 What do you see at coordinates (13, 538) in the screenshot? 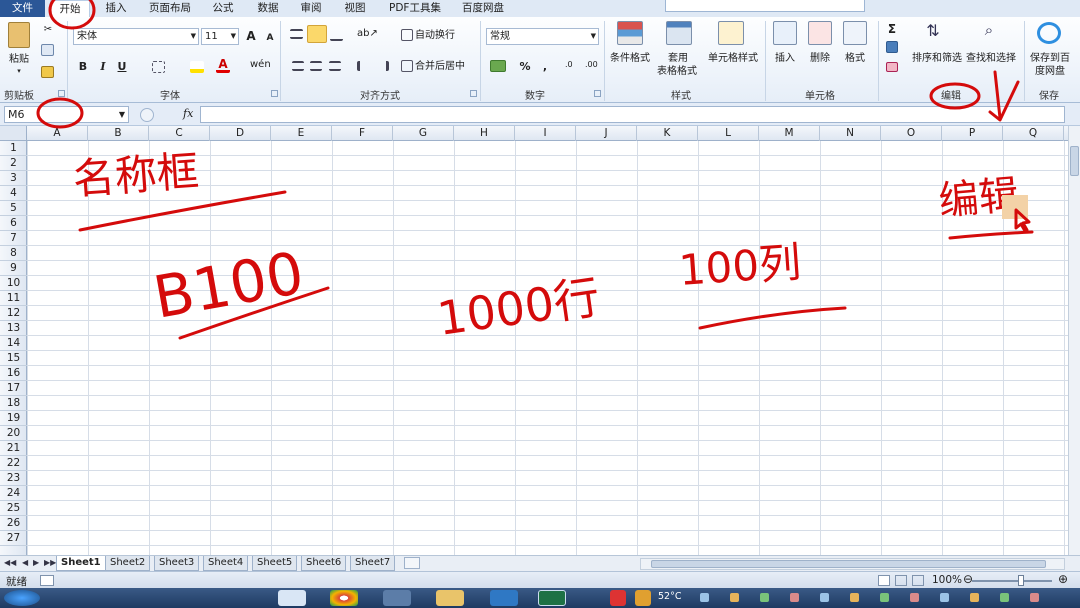
I see `row-header: 27` at bounding box center [13, 538].